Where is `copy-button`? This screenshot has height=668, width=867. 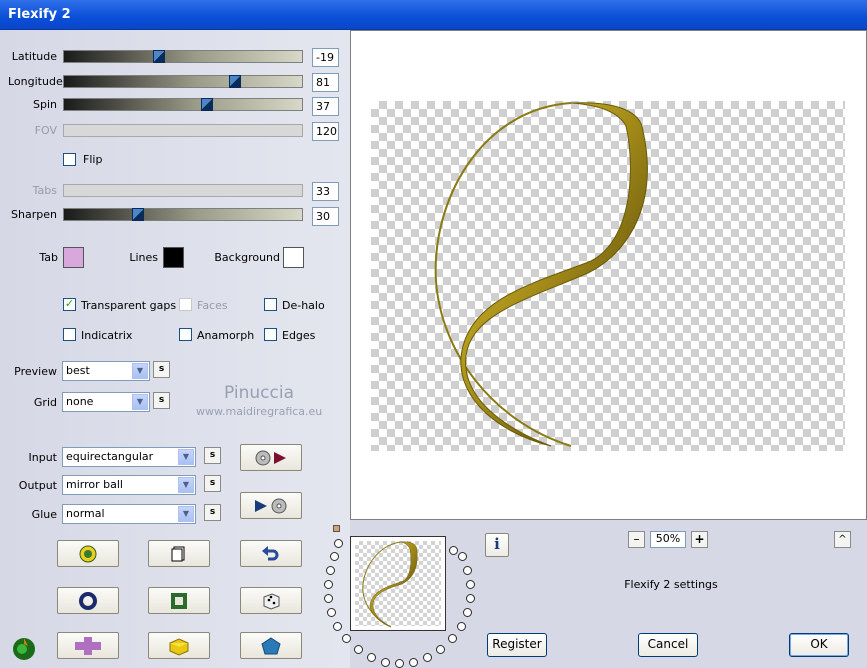 copy-button is located at coordinates (179, 553).